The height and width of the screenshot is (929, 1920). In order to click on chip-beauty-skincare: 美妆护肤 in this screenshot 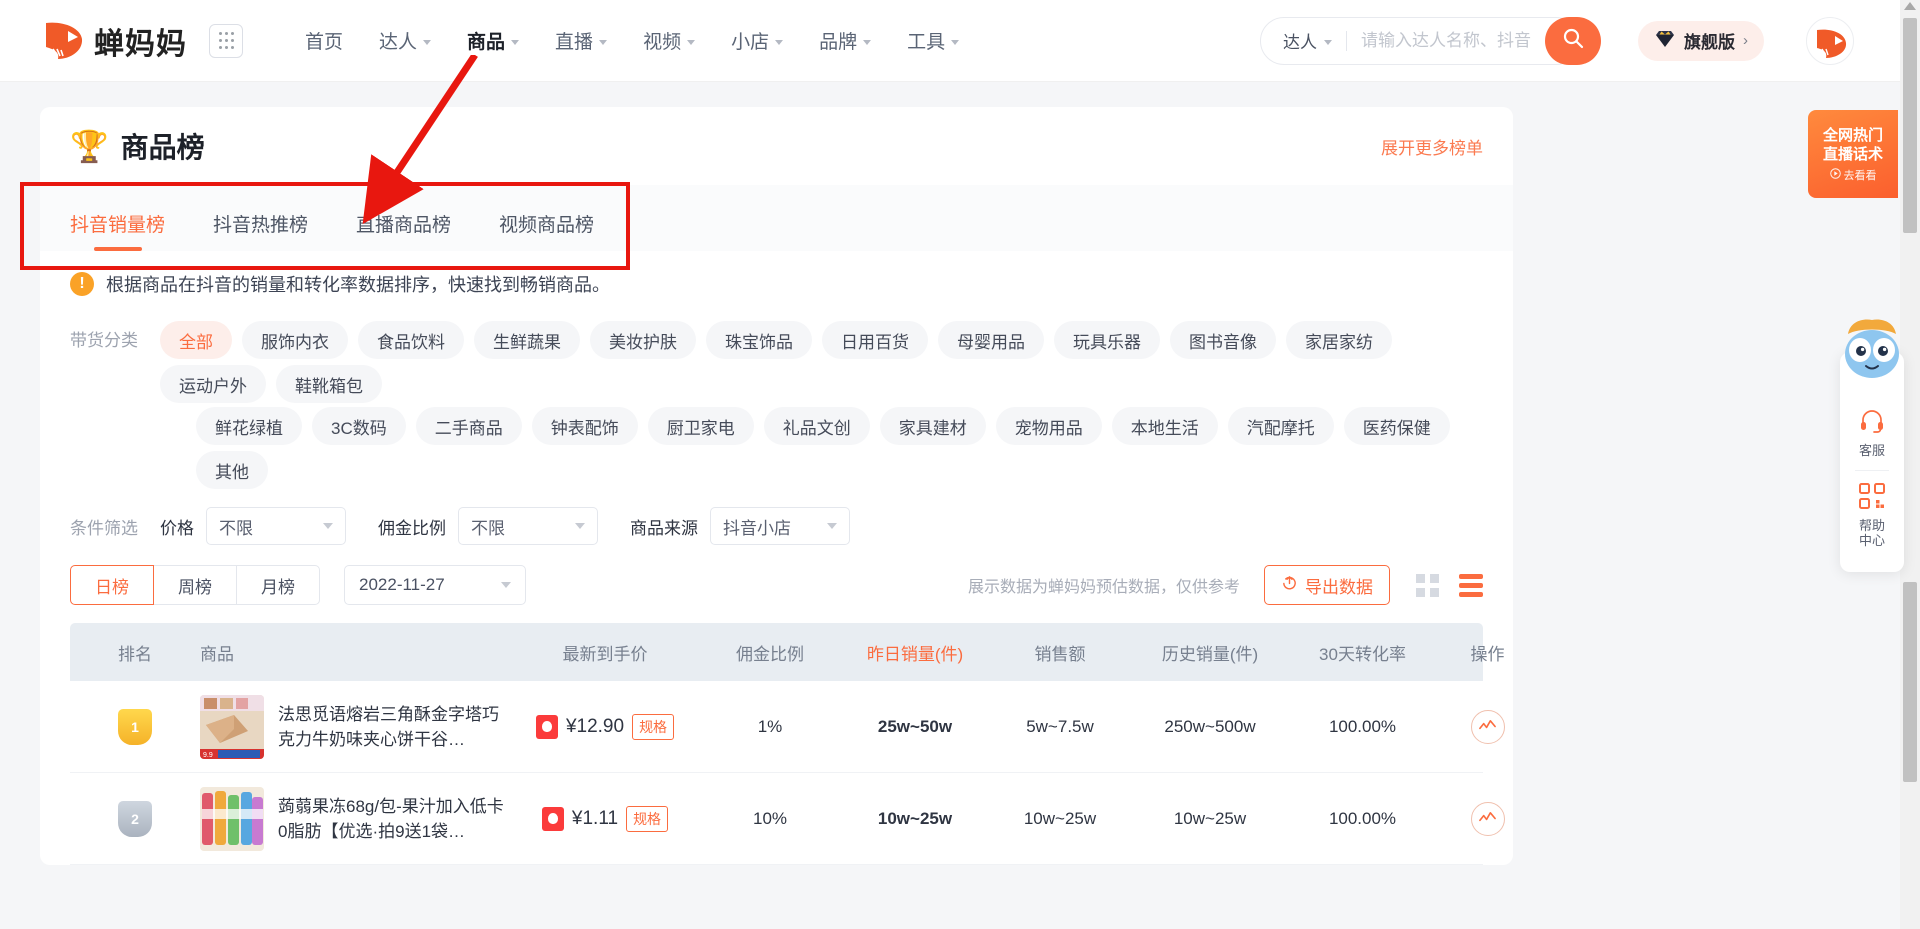, I will do `click(643, 340)`.